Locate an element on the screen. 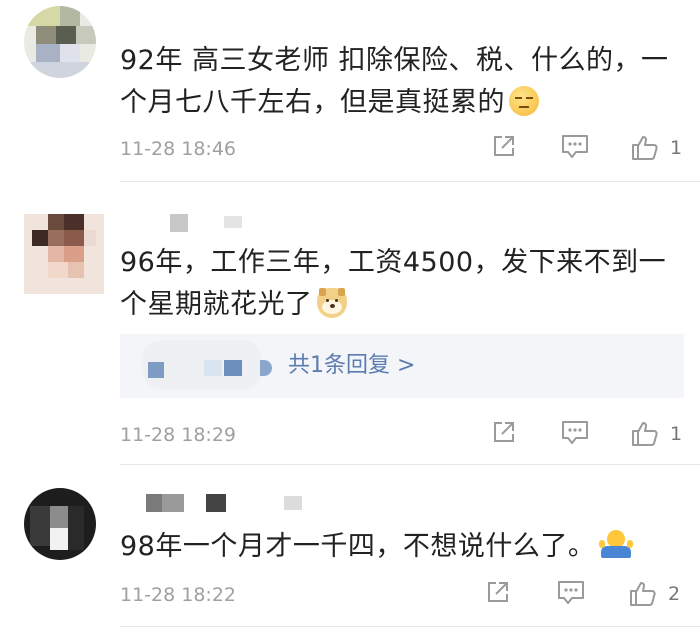 Image resolution: width=700 pixels, height=630 pixels. comment-timestamp: 11-28 18:22 is located at coordinates (178, 595).